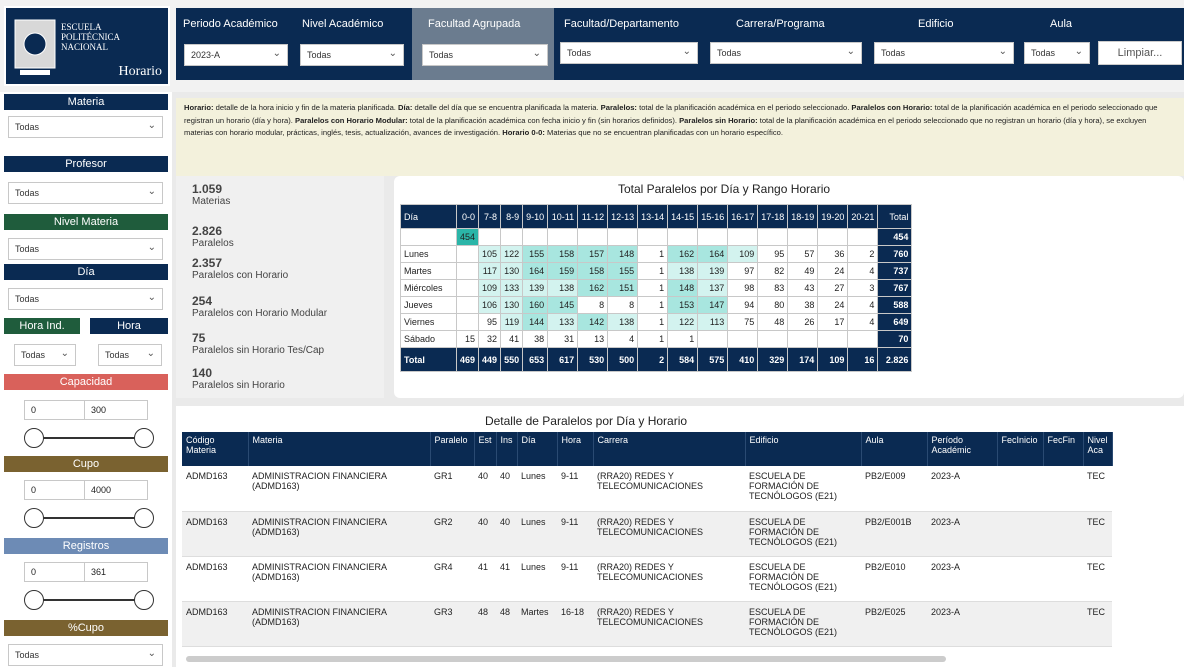  I want to click on pivot-cell: 4, so click(863, 305).